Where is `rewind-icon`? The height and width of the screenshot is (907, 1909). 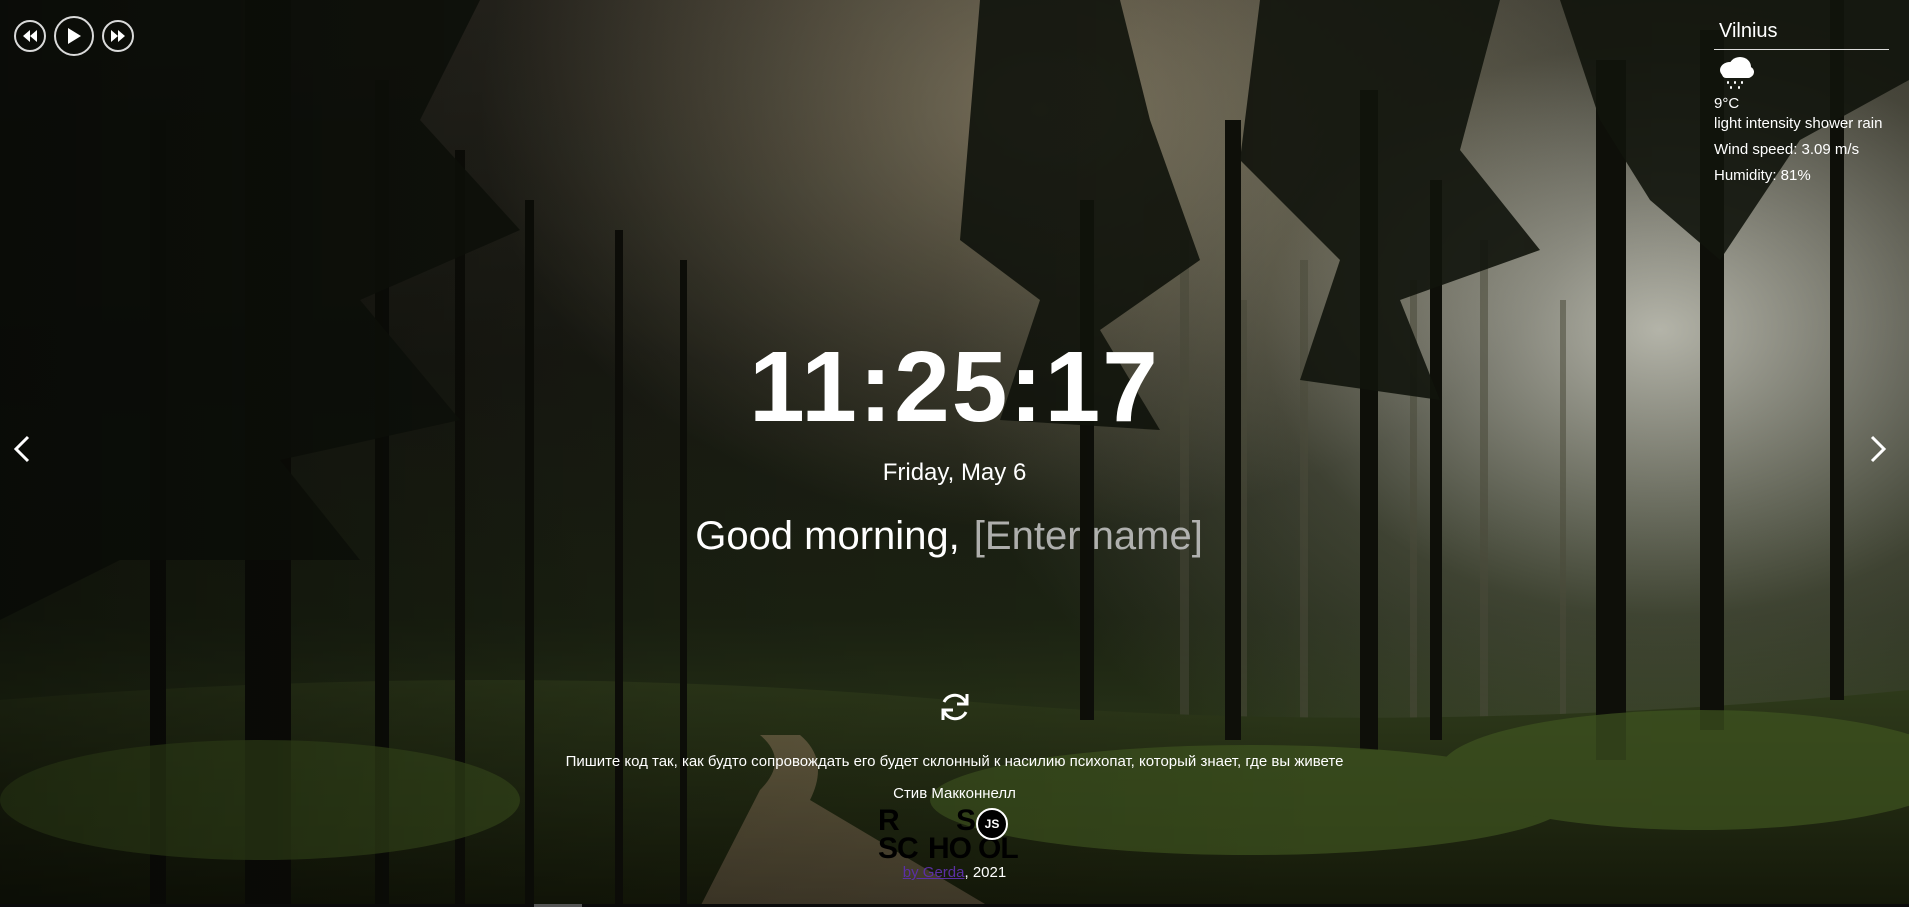 rewind-icon is located at coordinates (30, 36).